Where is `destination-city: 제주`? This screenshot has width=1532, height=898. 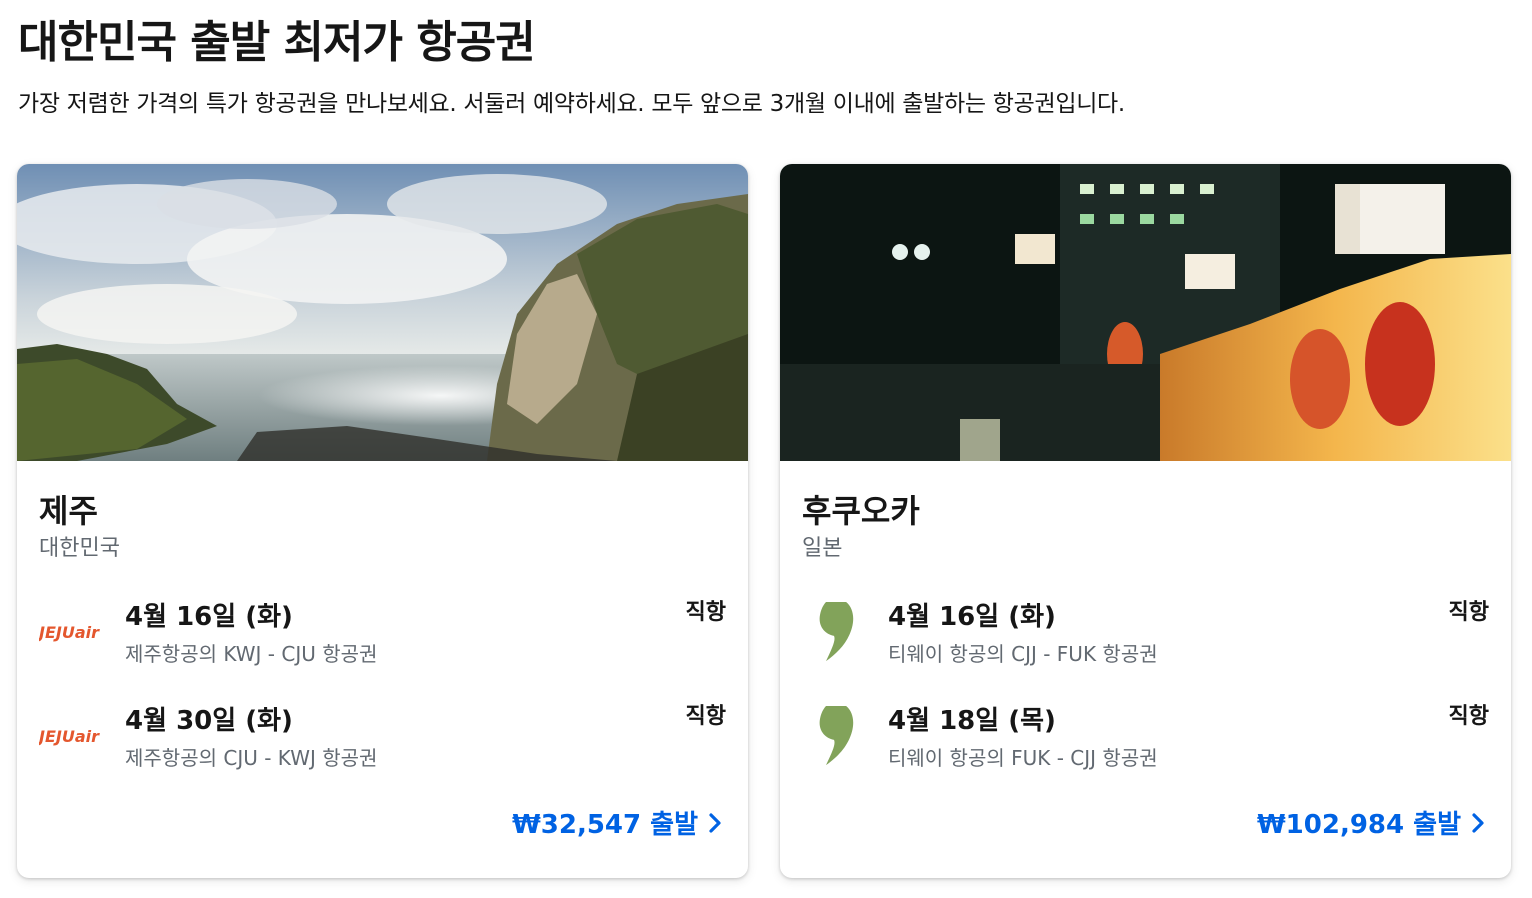 destination-city: 제주 is located at coordinates (68, 511).